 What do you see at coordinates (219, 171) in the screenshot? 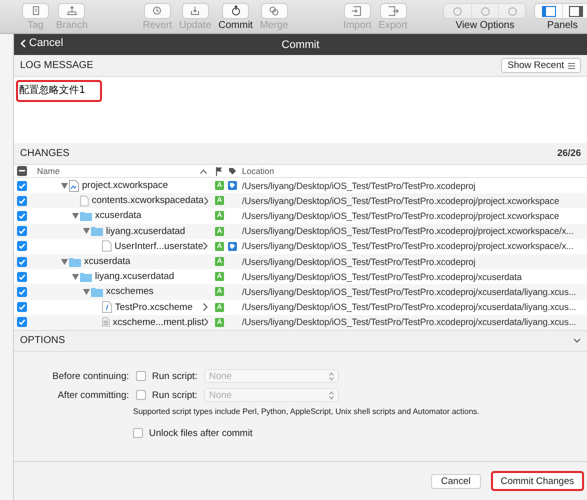
I see `flag-icon` at bounding box center [219, 171].